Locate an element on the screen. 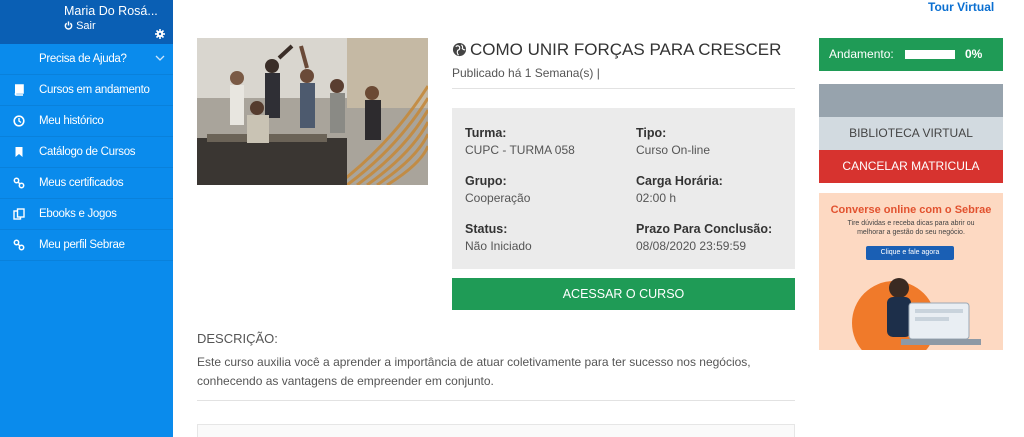  user-panel: Maria Do Rosá... Sair is located at coordinates (86, 22).